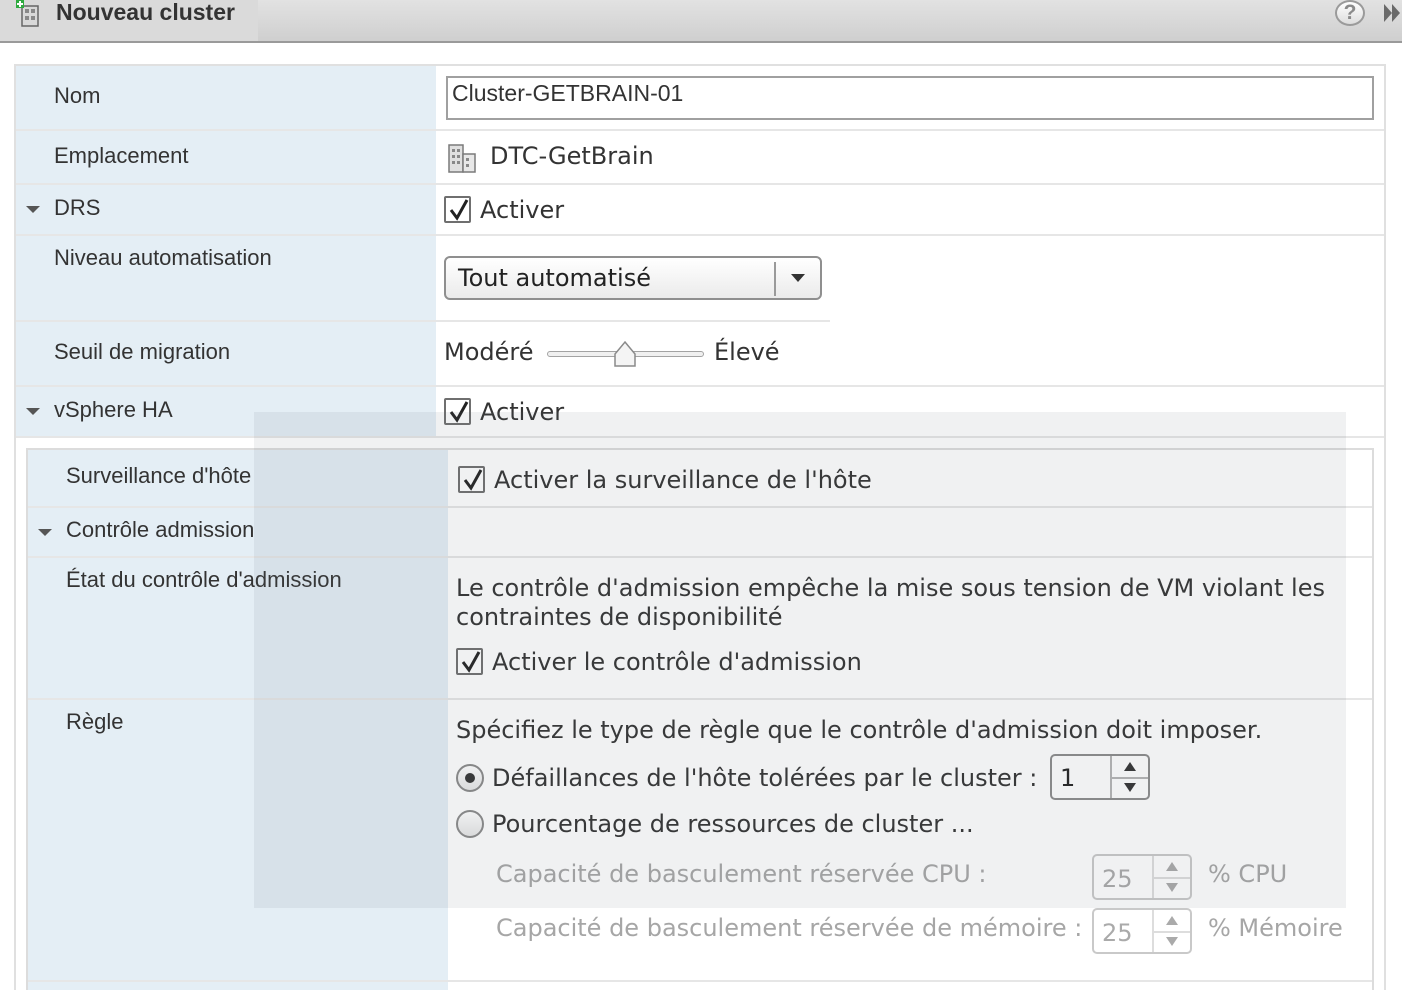 The height and width of the screenshot is (990, 1402). Describe the element at coordinates (1392, 13) in the screenshot. I see `skip-forward-icon` at that location.